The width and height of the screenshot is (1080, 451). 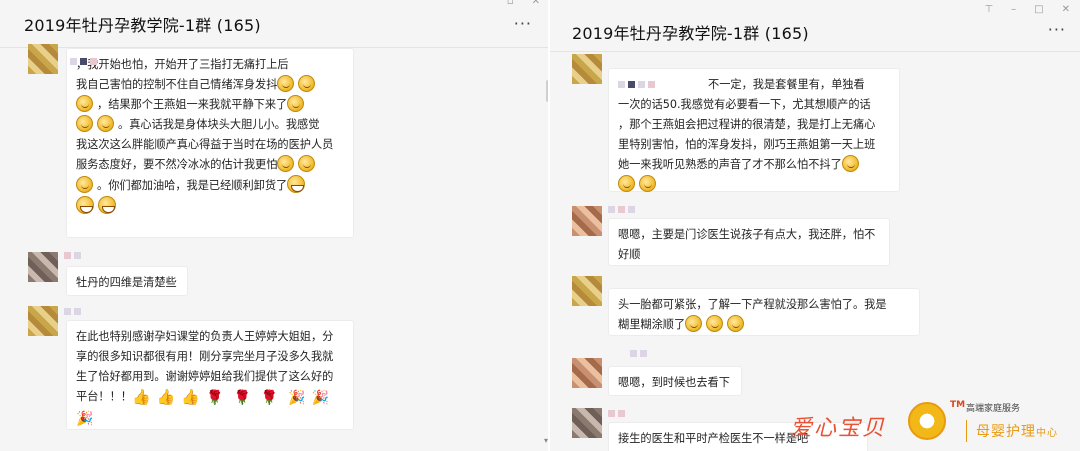 What do you see at coordinates (205, 376) in the screenshot?
I see `message-line: 生了恰好都用到。谢谢婷婷姐给我们提供了这么好的` at bounding box center [205, 376].